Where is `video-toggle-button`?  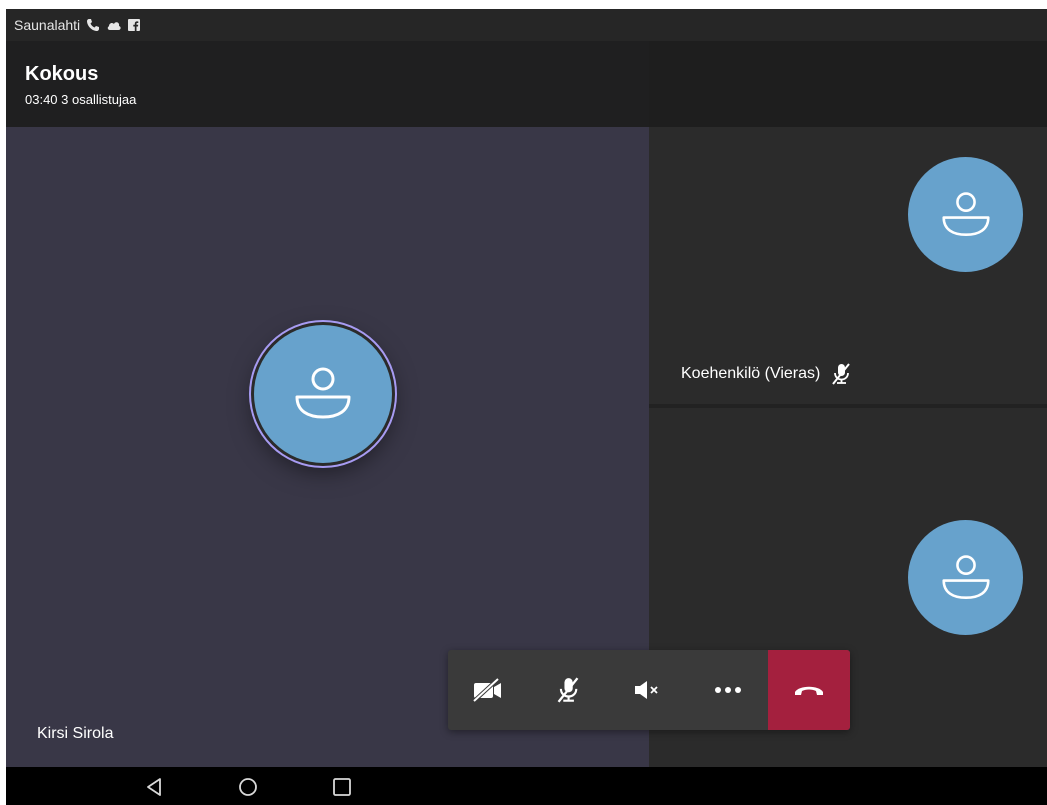
video-toggle-button is located at coordinates (488, 690).